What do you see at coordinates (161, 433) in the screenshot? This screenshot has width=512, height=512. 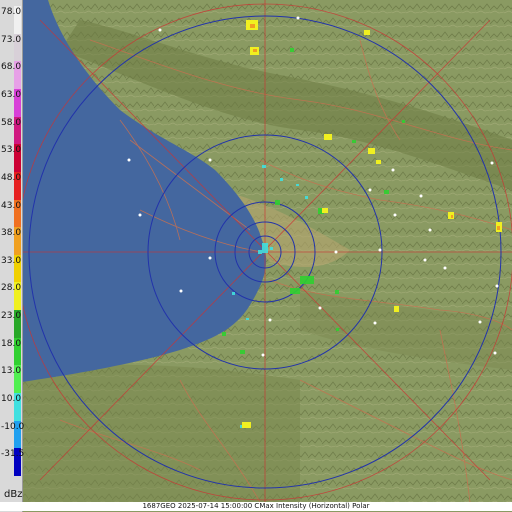 I see `mountain-range-southwest` at bounding box center [161, 433].